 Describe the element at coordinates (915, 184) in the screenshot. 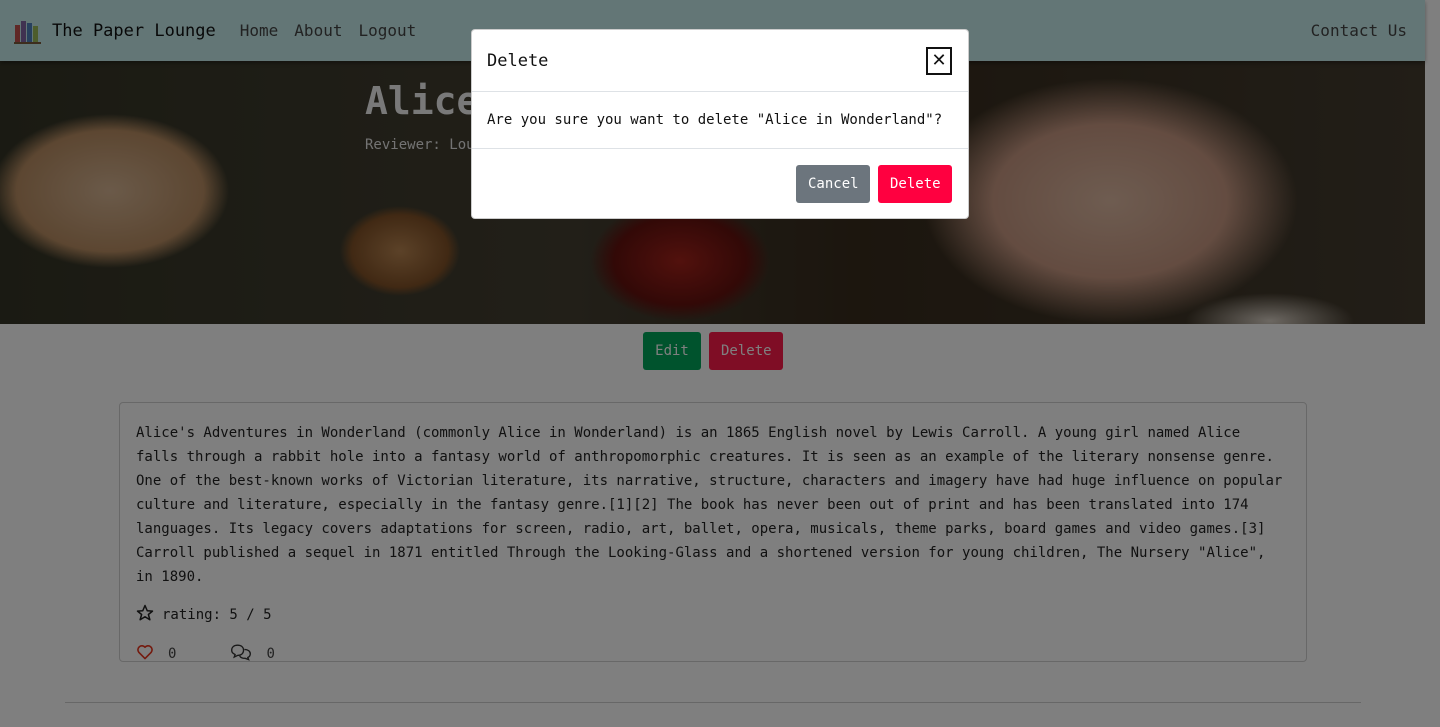

I see `confirm-delete-button: Delete` at that location.